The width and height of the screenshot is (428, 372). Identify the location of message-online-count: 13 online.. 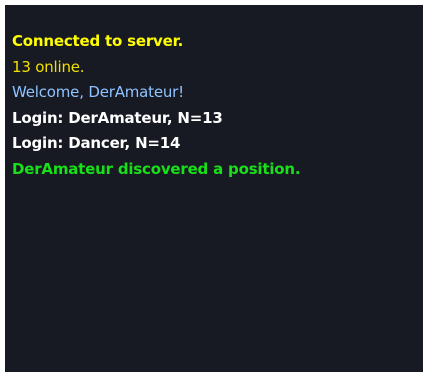
(48, 66).